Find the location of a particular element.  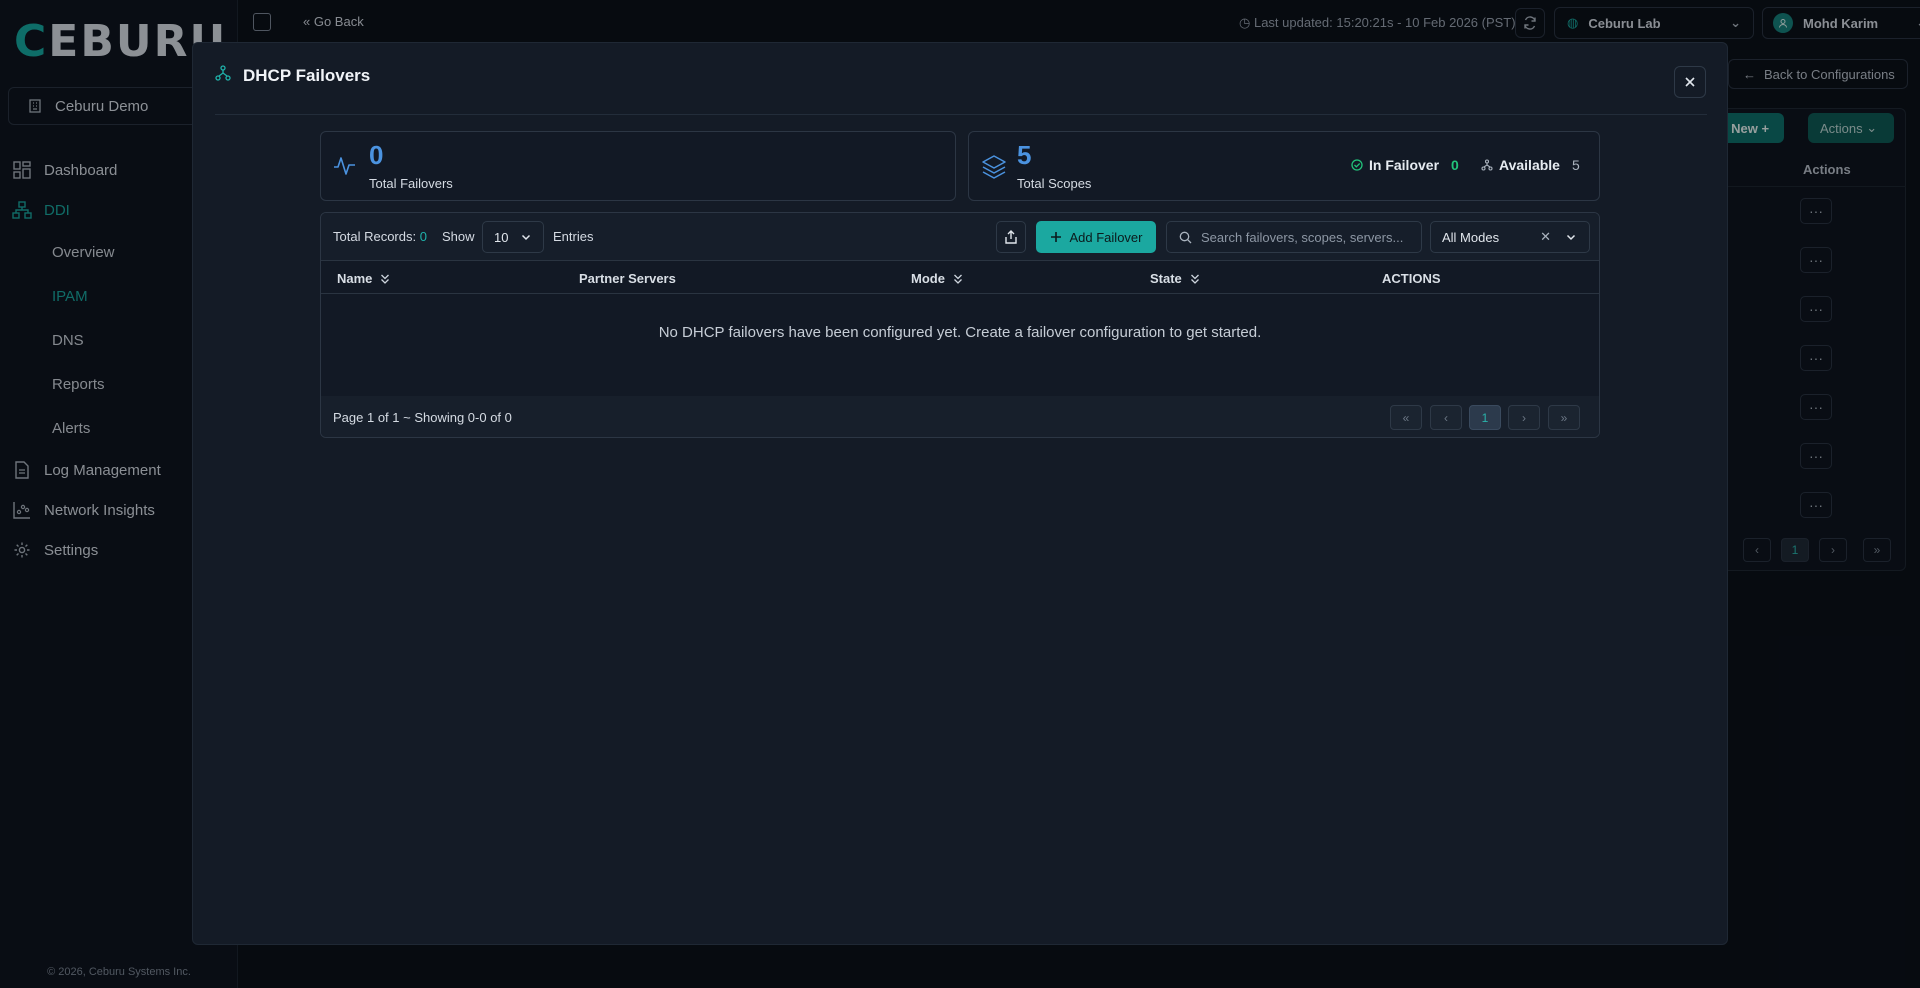

page-size-value: 10 is located at coordinates (501, 237).